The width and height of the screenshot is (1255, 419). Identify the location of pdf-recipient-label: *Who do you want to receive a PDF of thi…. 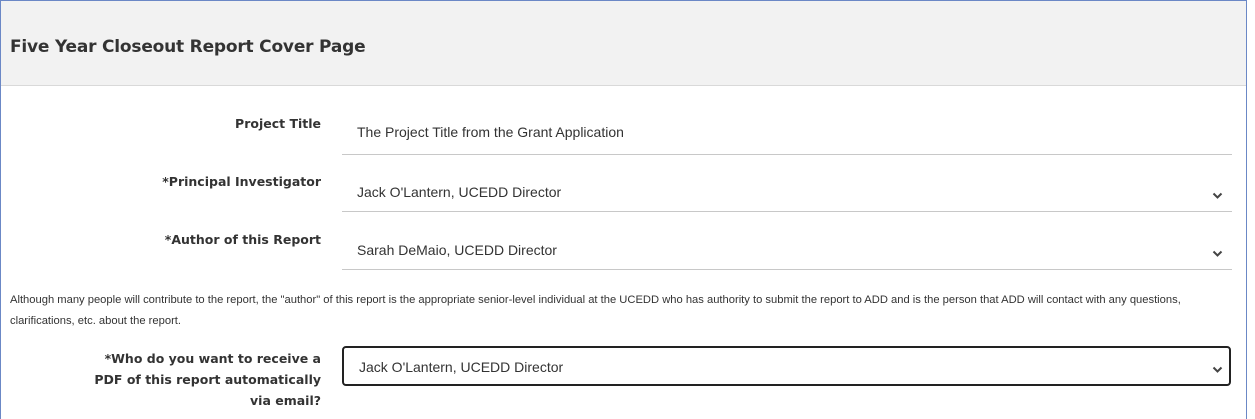
(207, 379).